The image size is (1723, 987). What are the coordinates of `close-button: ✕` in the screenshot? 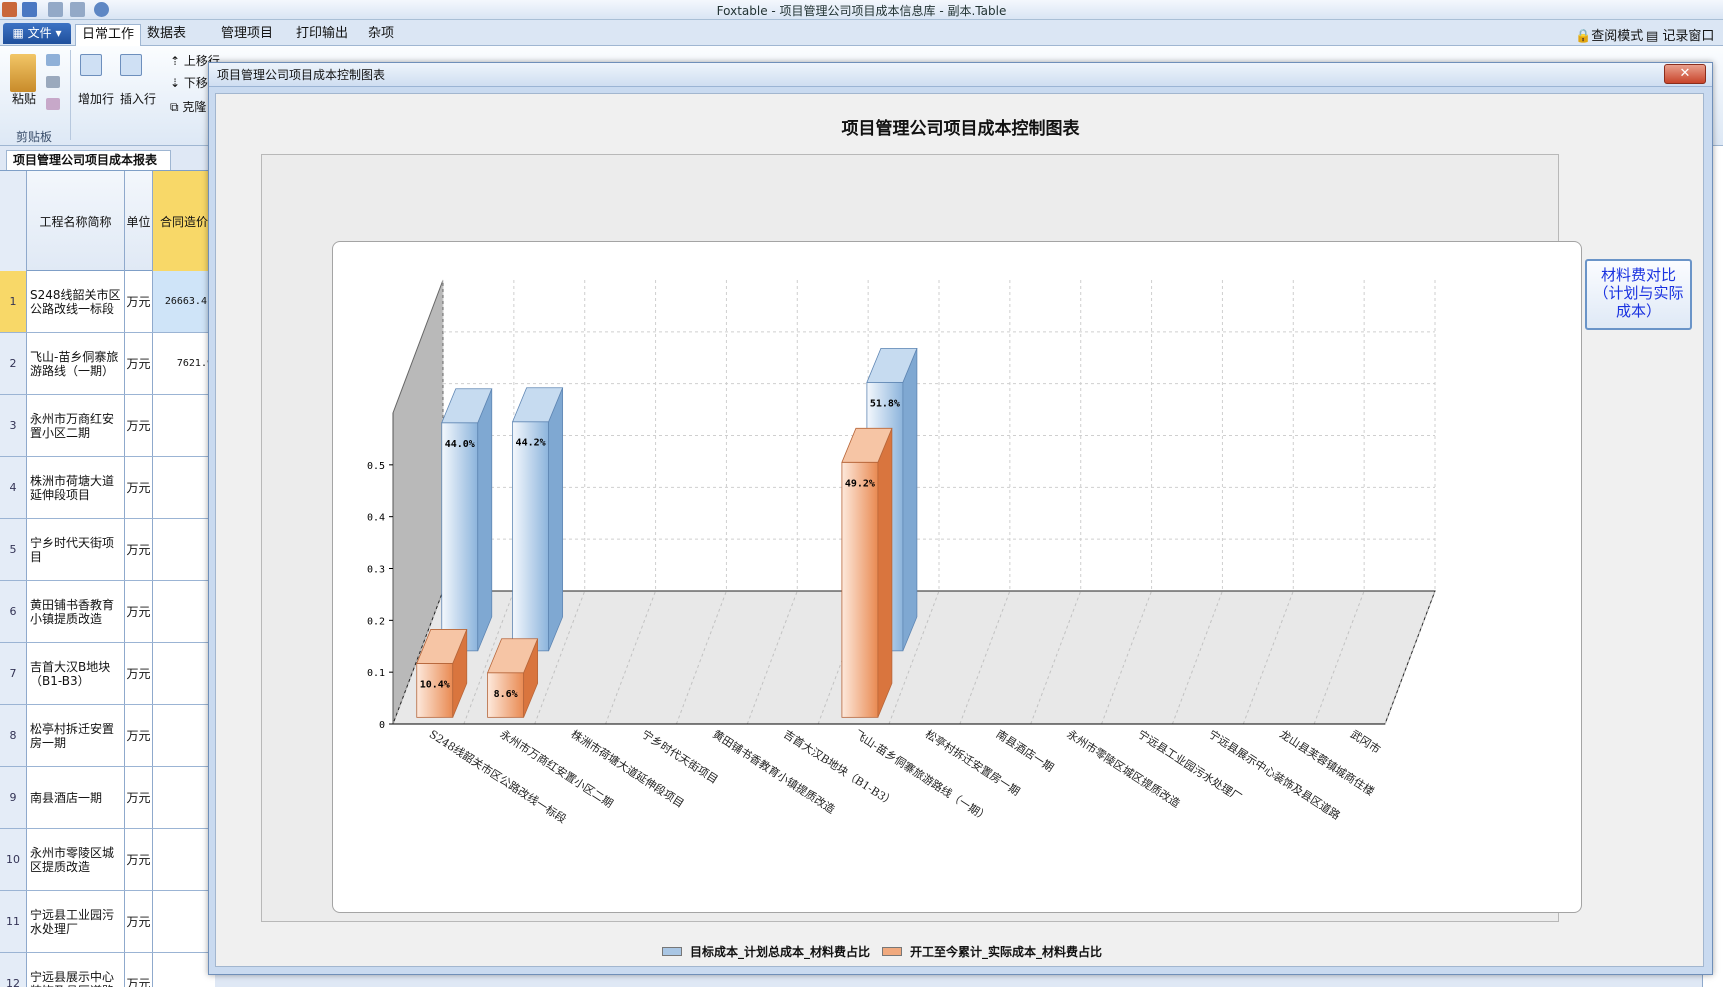 It's located at (1685, 74).